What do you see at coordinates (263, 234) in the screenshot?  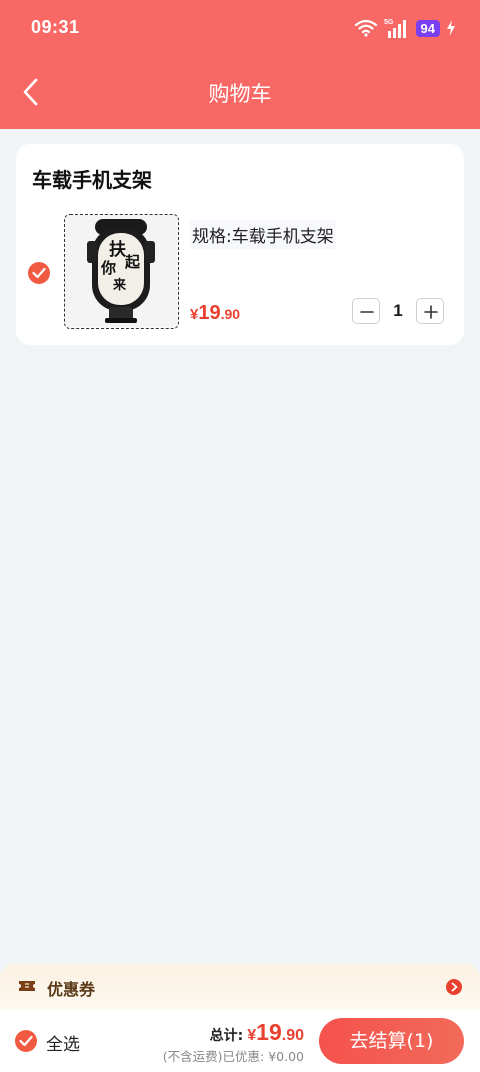 I see `product-spec: 规格:车载手机支架` at bounding box center [263, 234].